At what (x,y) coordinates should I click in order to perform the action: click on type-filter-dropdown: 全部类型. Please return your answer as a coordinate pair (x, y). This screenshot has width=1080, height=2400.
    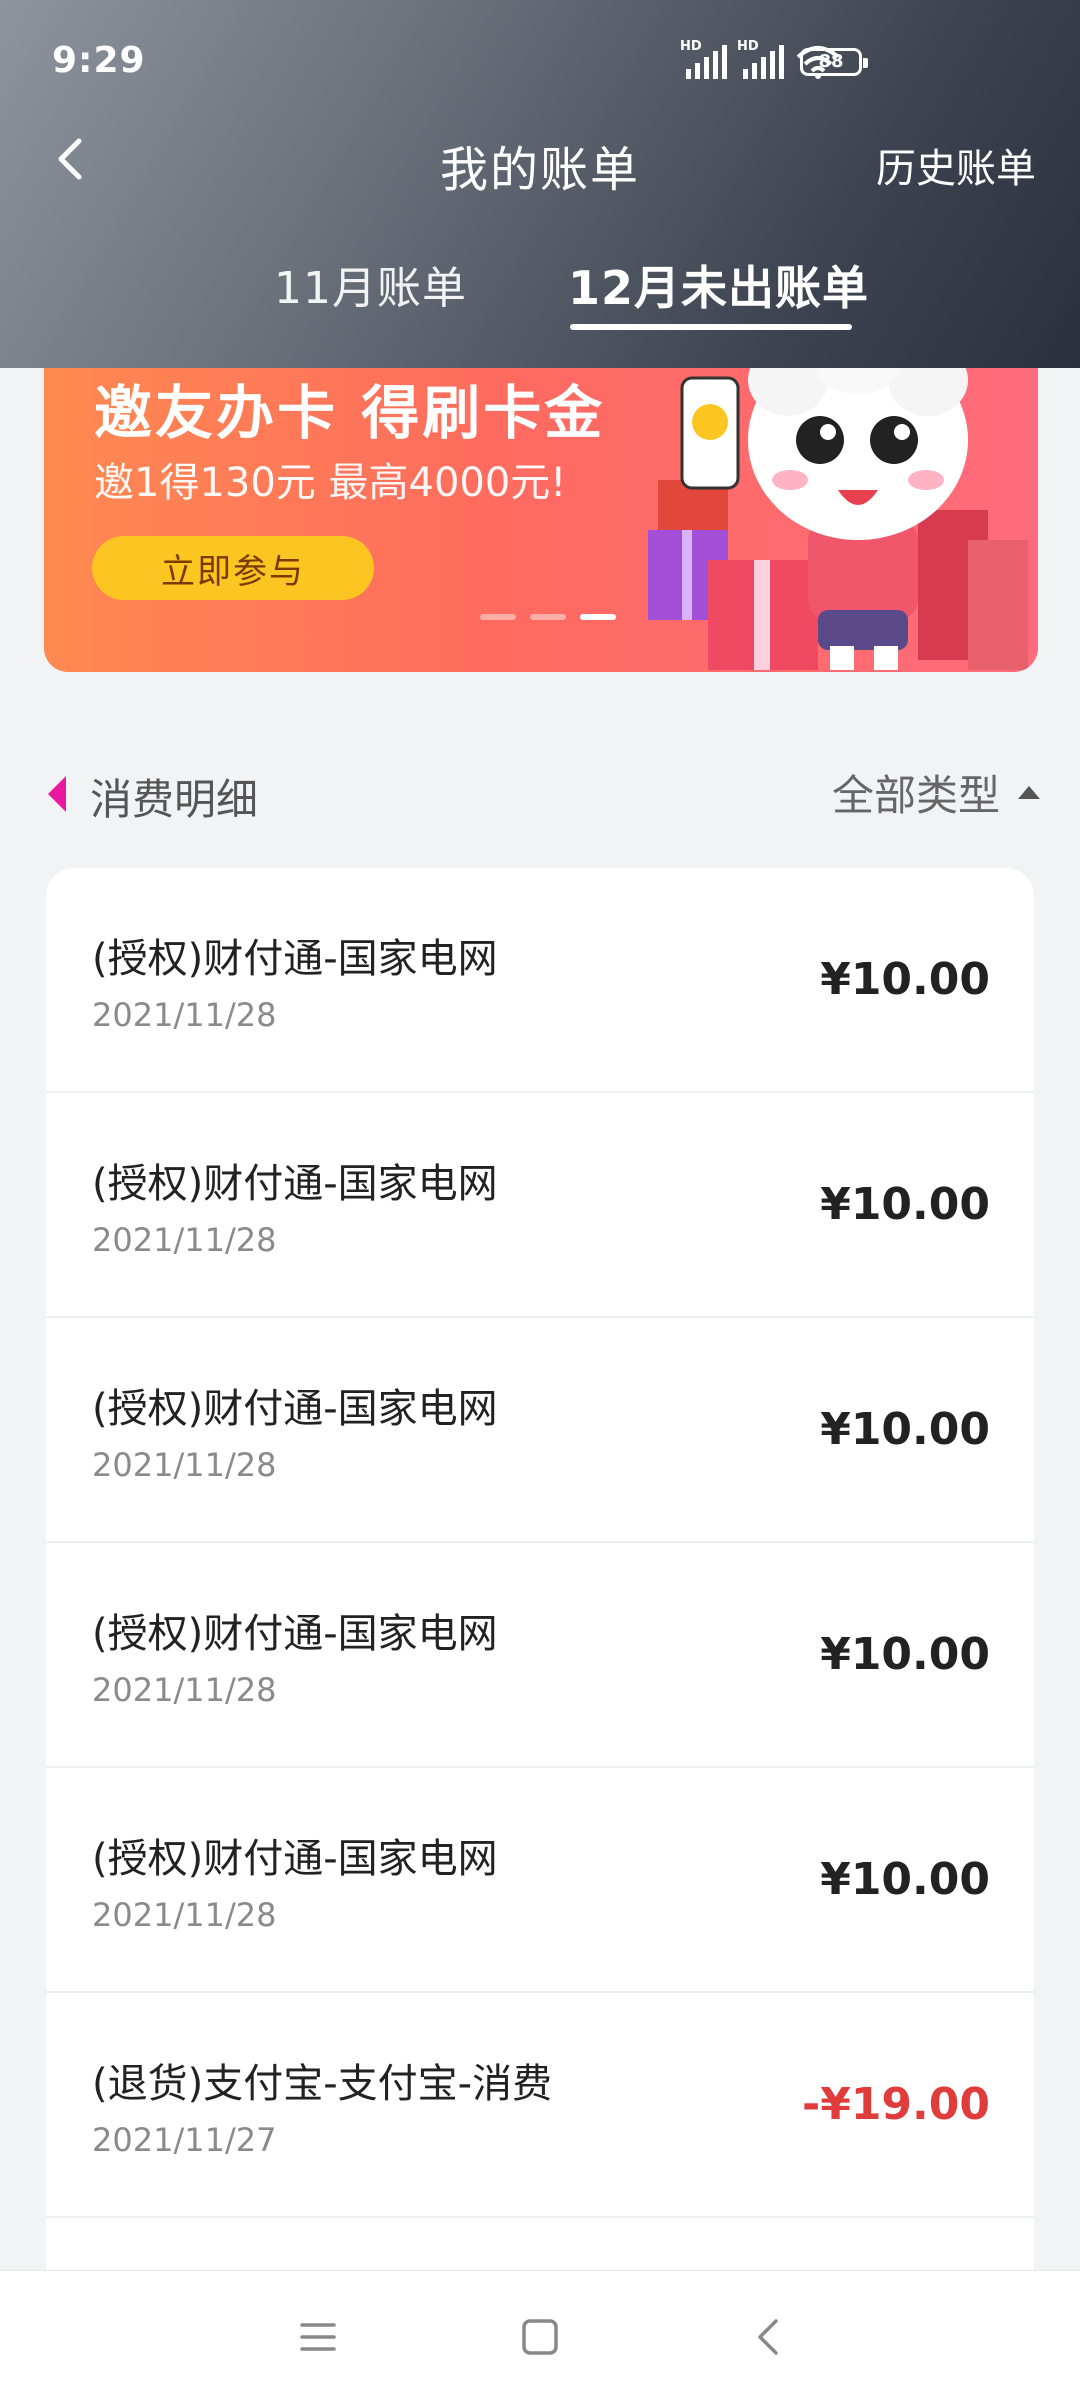
    Looking at the image, I should click on (936, 792).